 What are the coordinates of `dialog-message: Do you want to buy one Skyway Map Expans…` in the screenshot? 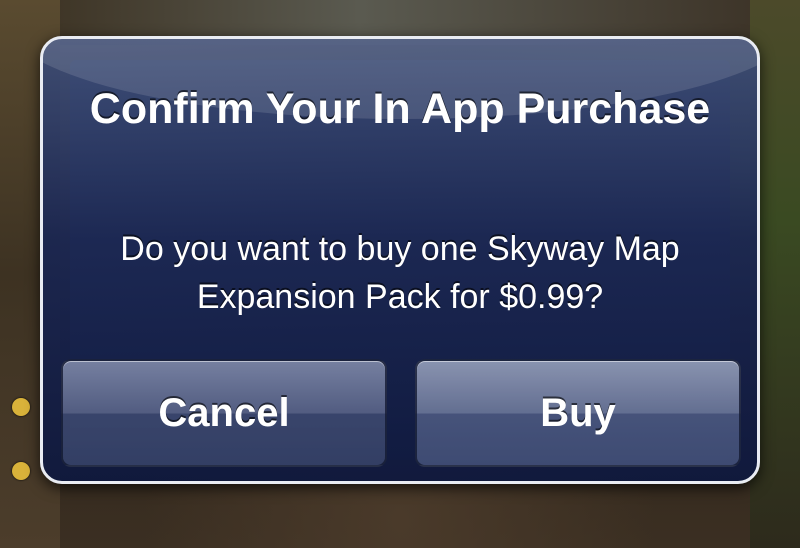 It's located at (400, 273).